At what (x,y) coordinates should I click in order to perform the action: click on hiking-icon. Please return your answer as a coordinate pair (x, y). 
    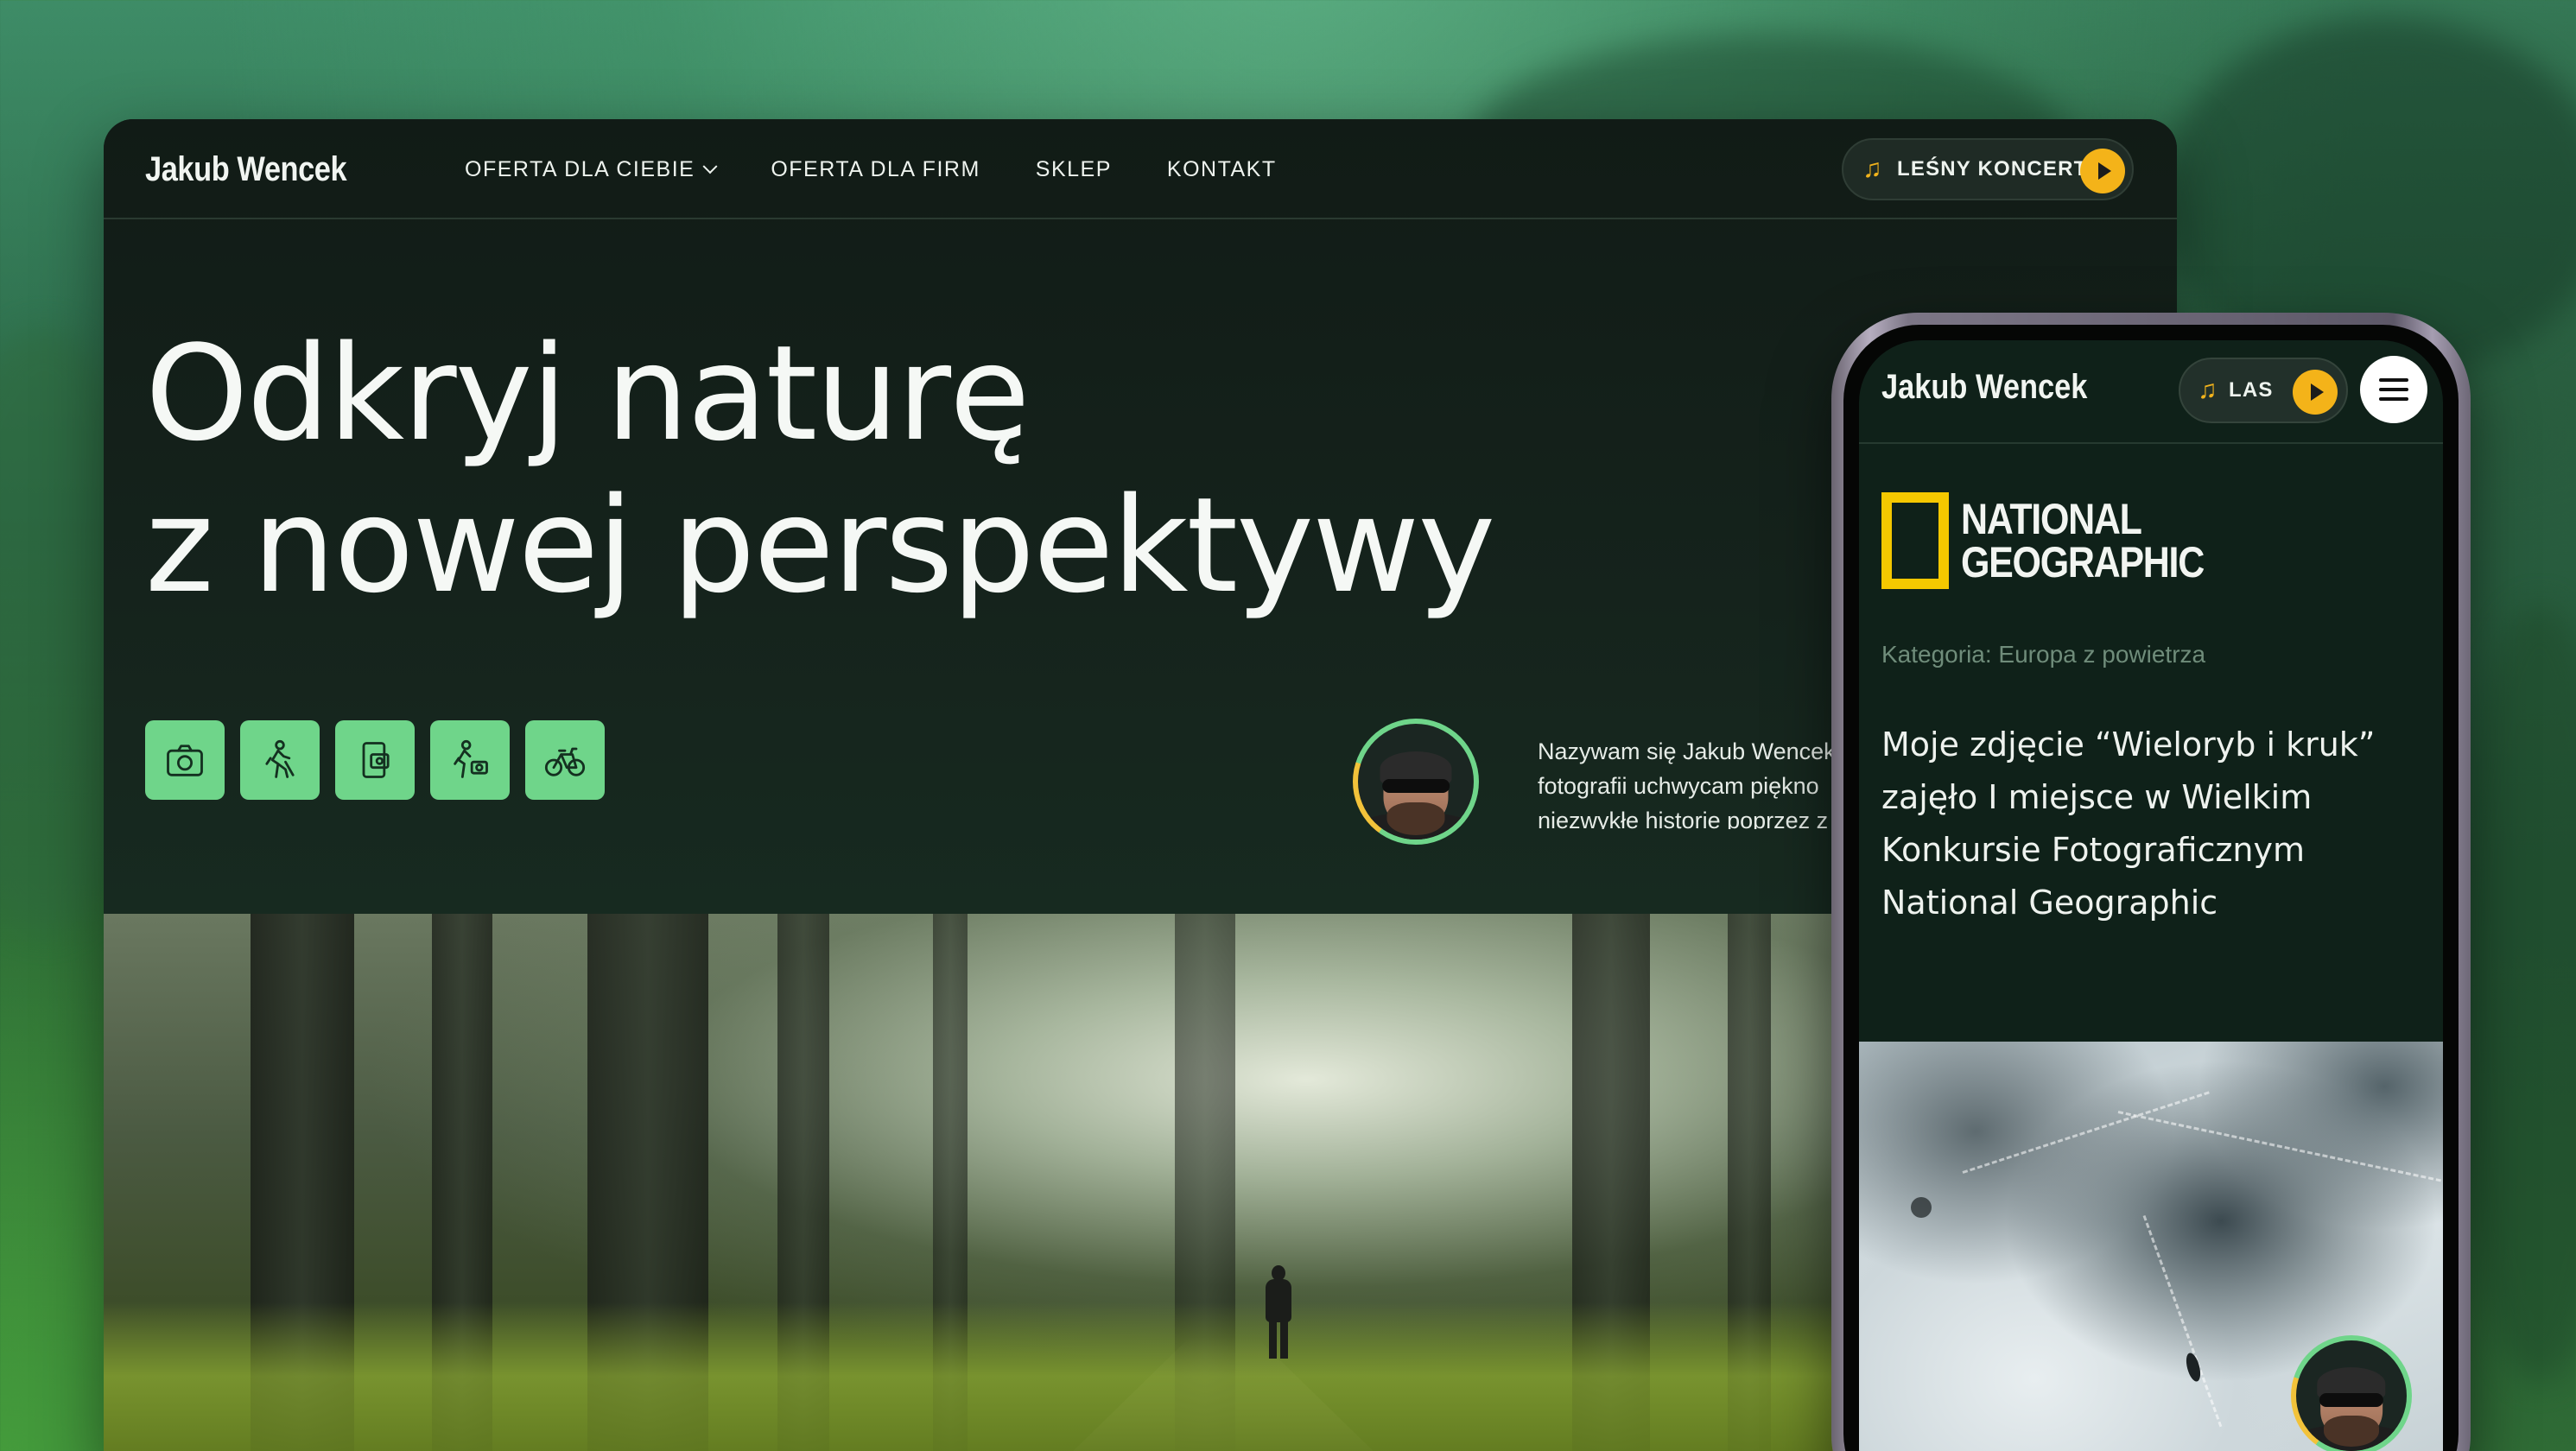
    Looking at the image, I should click on (280, 760).